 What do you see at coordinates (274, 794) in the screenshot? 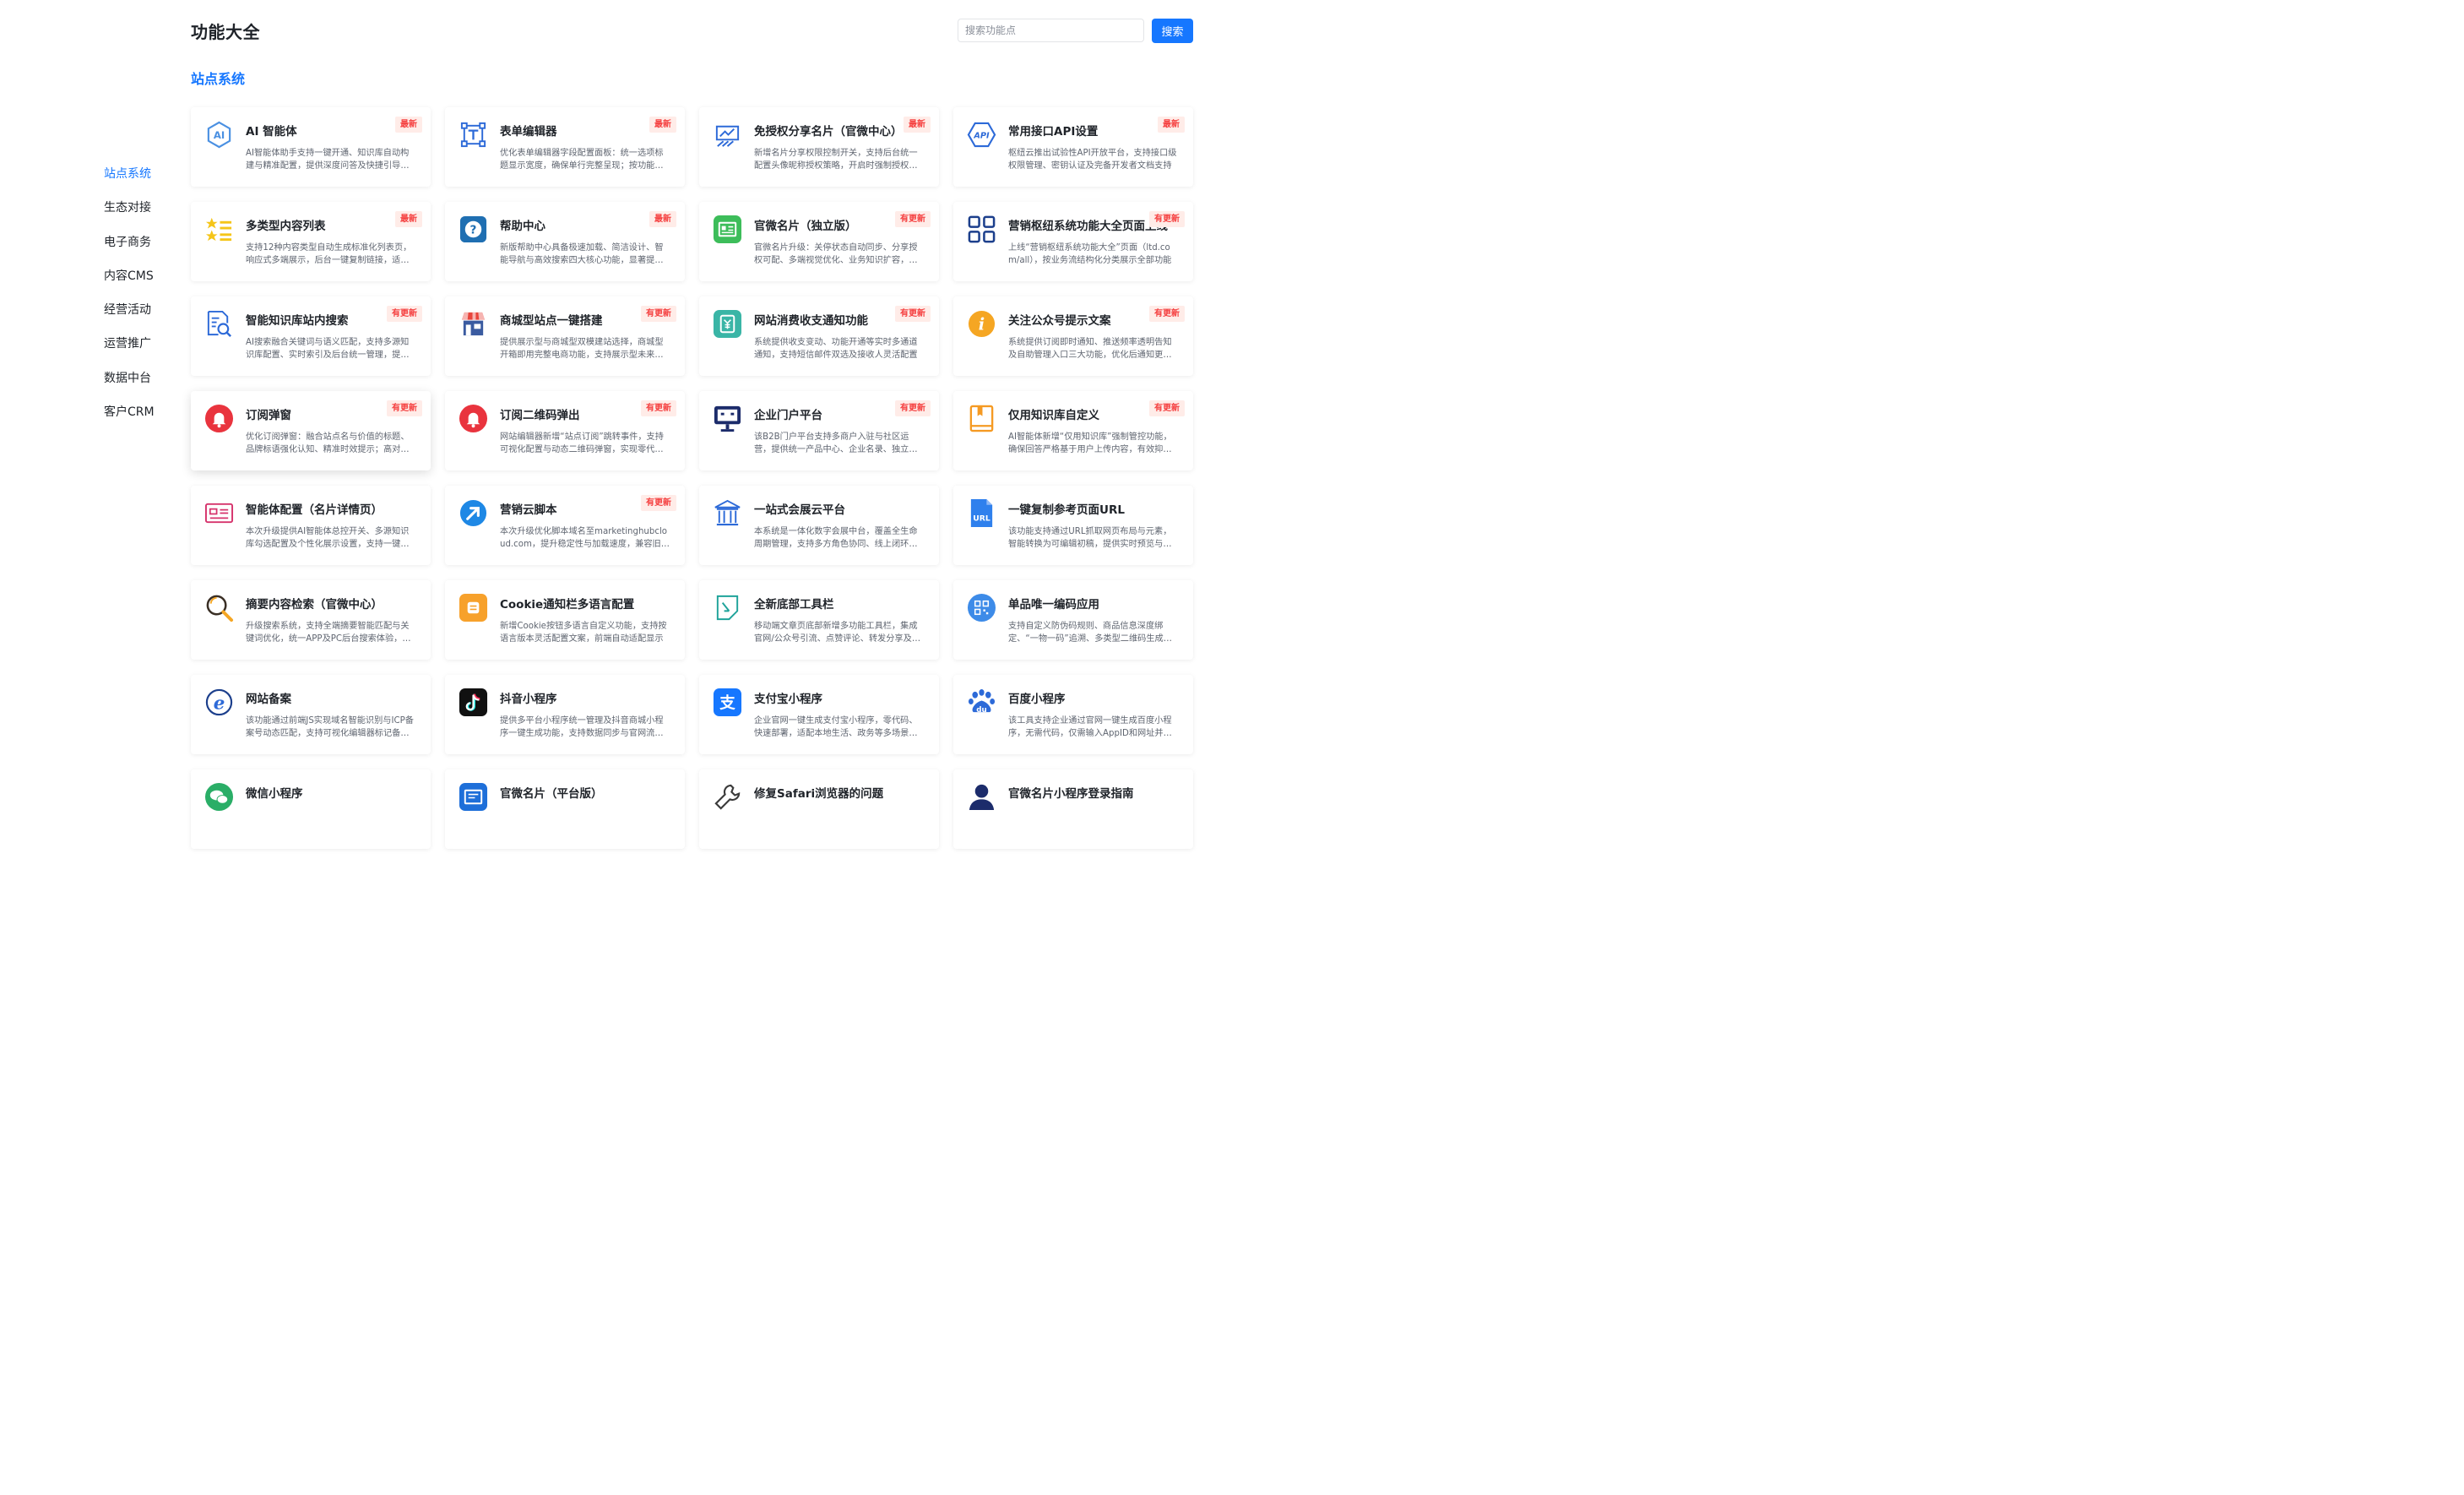
I see `card-title: 微信小程序` at bounding box center [274, 794].